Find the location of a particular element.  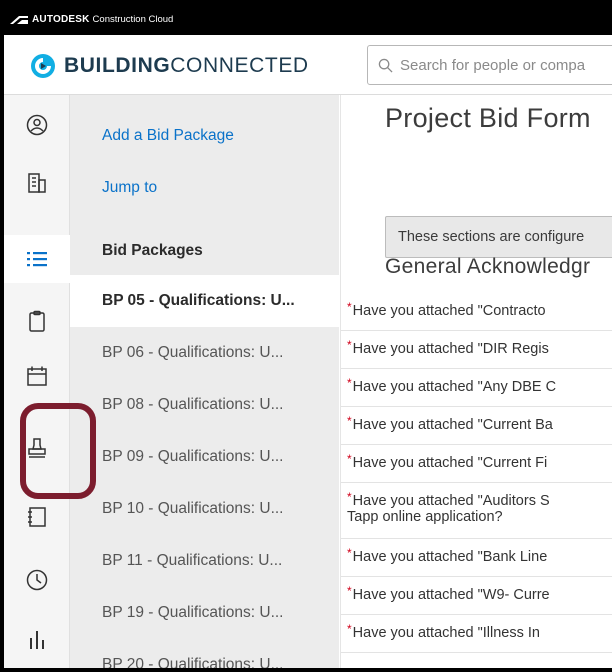

rail-bid-board is located at coordinates (37, 259).